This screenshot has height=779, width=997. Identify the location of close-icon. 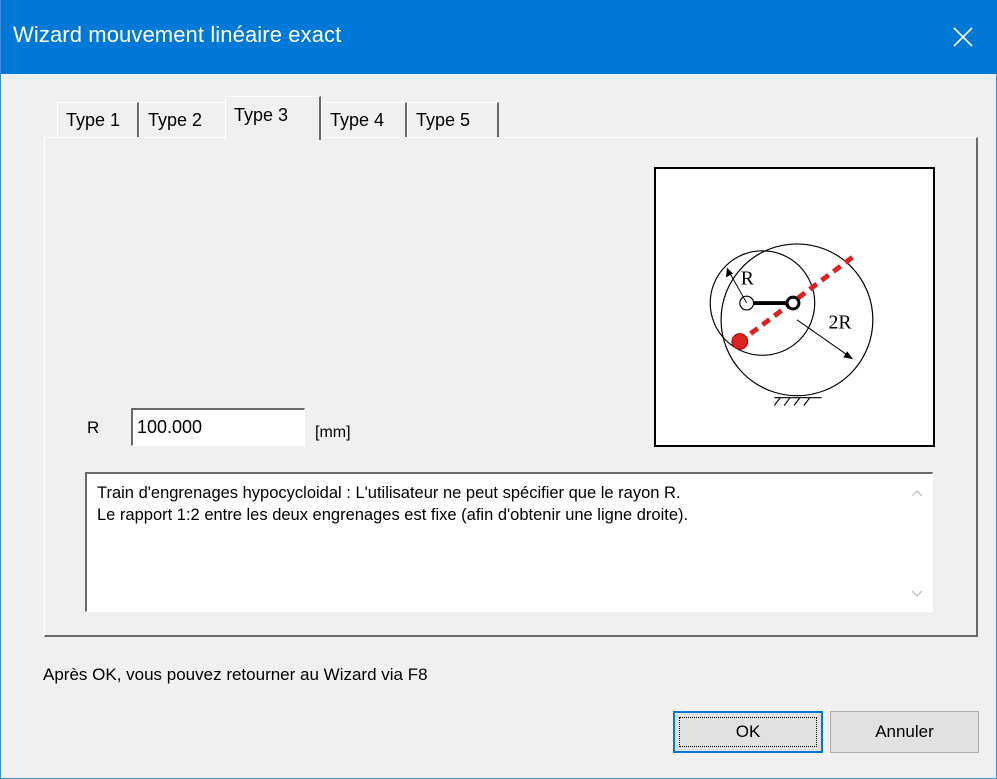
(963, 37).